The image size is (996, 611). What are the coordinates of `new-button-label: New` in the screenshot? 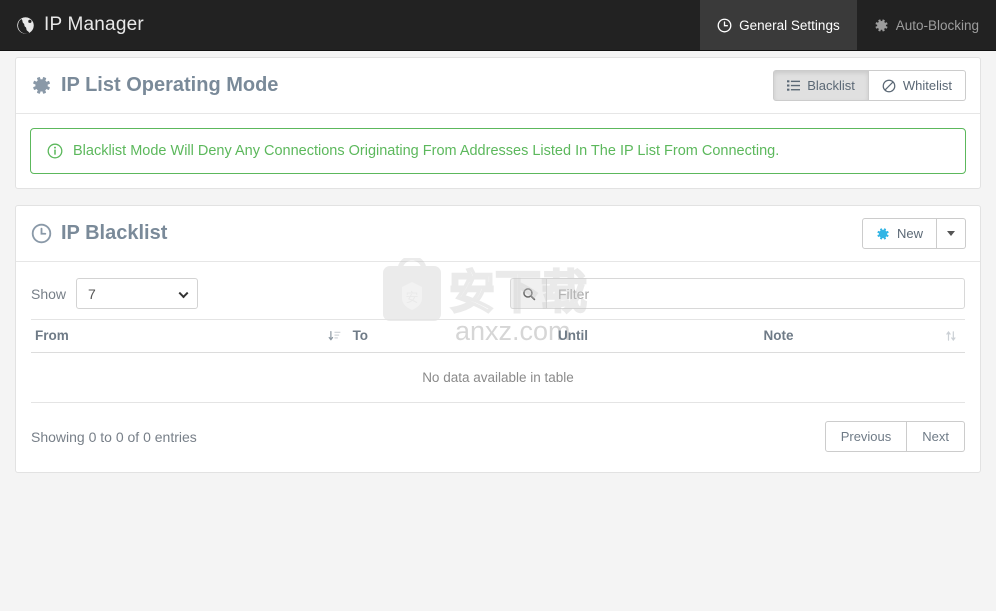 It's located at (909, 233).